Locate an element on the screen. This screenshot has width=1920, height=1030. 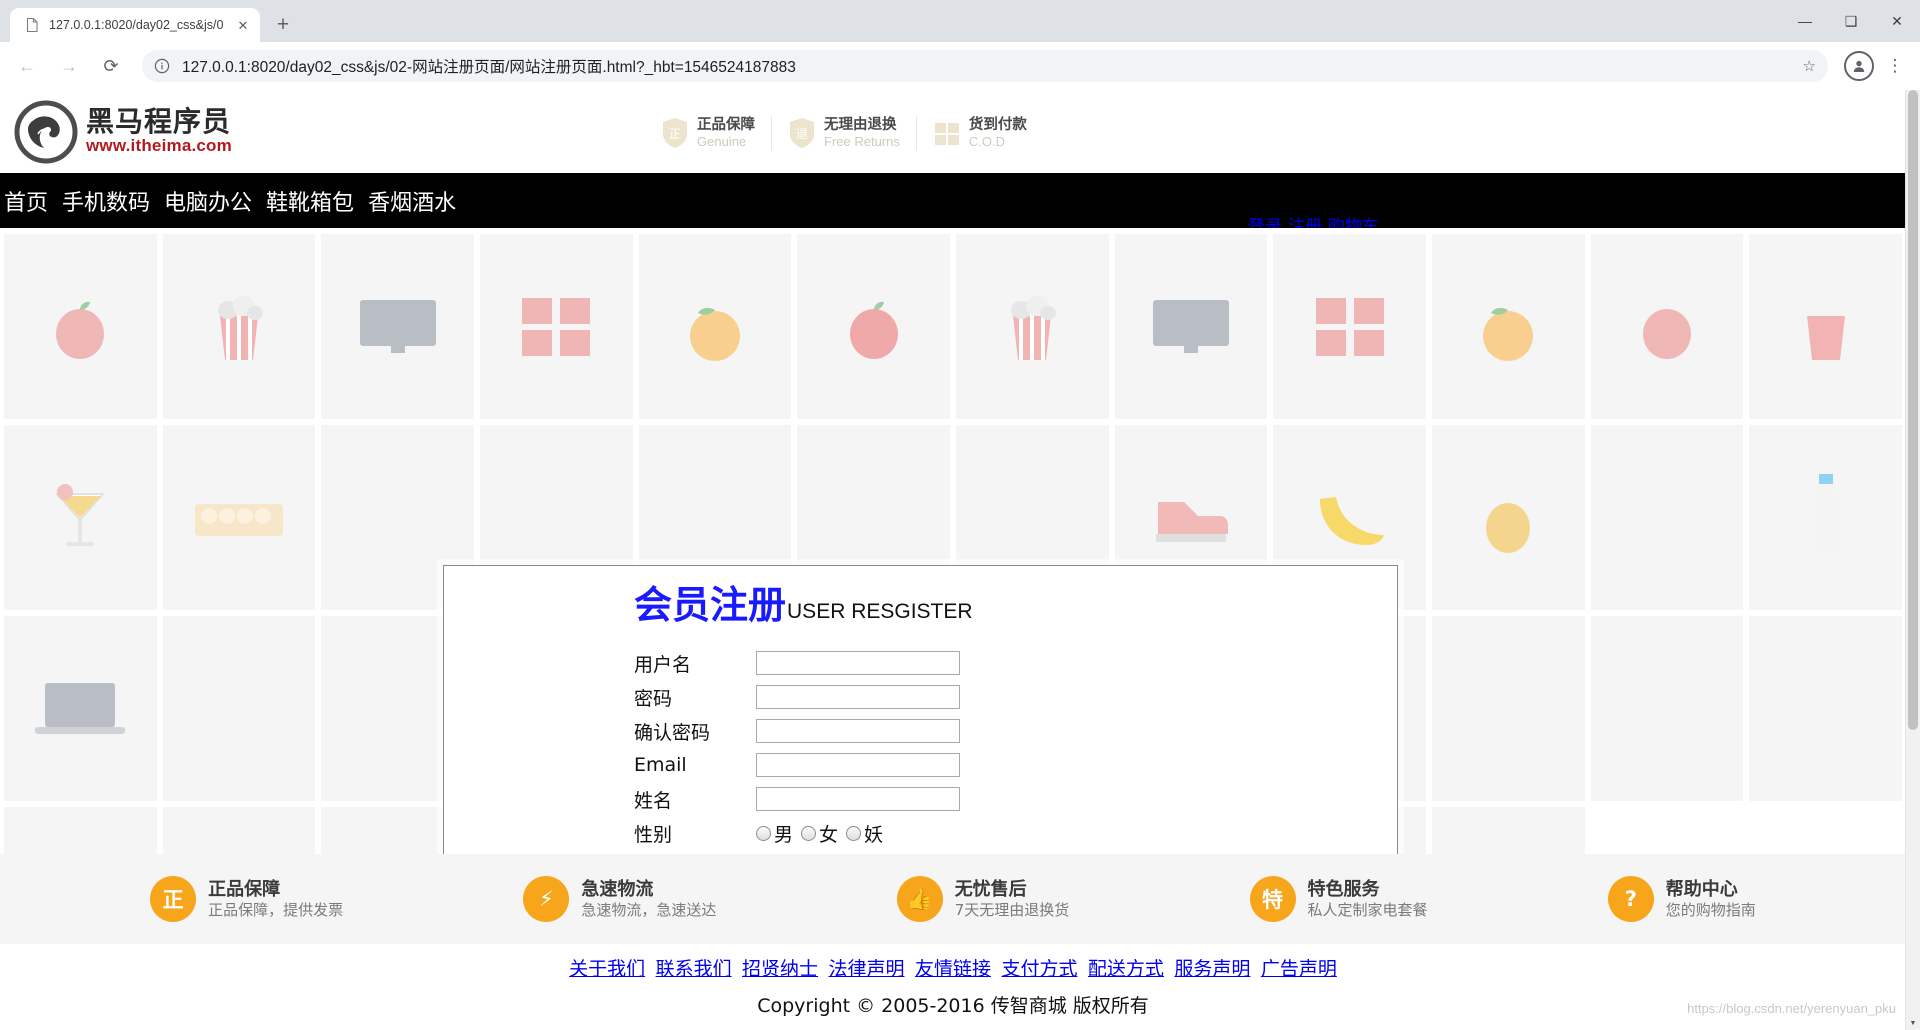
email-input is located at coordinates (858, 765).